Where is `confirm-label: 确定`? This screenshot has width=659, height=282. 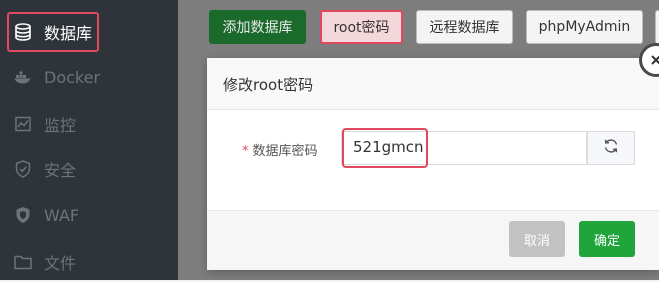
confirm-label: 确定 is located at coordinates (606, 241).